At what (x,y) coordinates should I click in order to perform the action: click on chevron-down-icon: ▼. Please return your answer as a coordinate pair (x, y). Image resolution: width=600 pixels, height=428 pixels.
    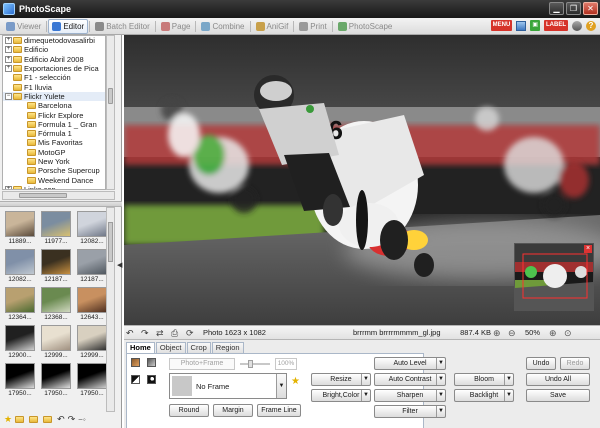
    Looking at the image, I should click on (281, 386).